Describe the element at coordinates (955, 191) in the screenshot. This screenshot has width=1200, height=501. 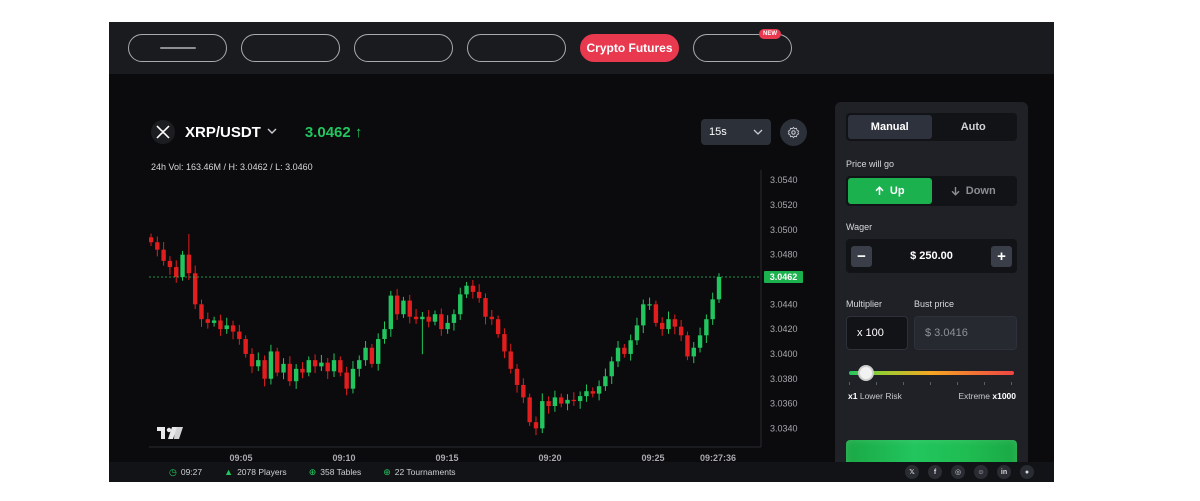
I see `arrow-down-icon` at that location.